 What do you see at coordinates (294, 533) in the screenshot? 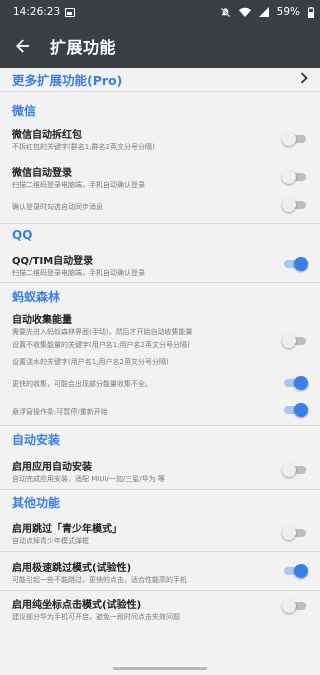
I see `skip-youth-toggle` at bounding box center [294, 533].